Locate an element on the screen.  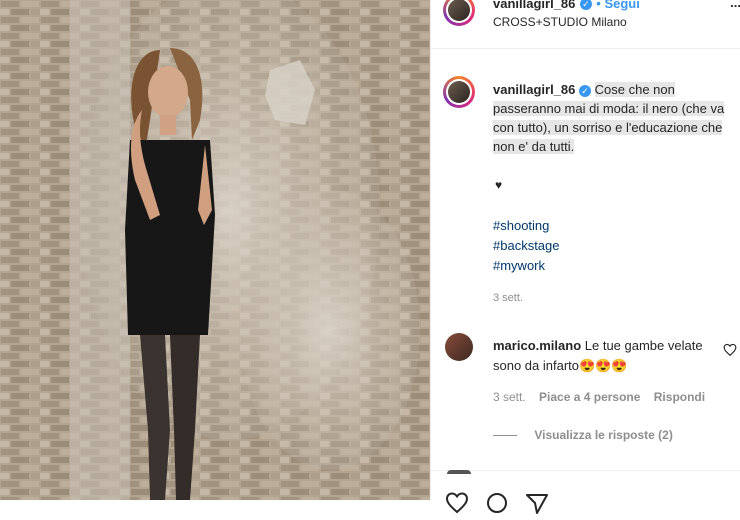
hashtag-list: #shooting #backstage #mywork is located at coordinates (526, 246).